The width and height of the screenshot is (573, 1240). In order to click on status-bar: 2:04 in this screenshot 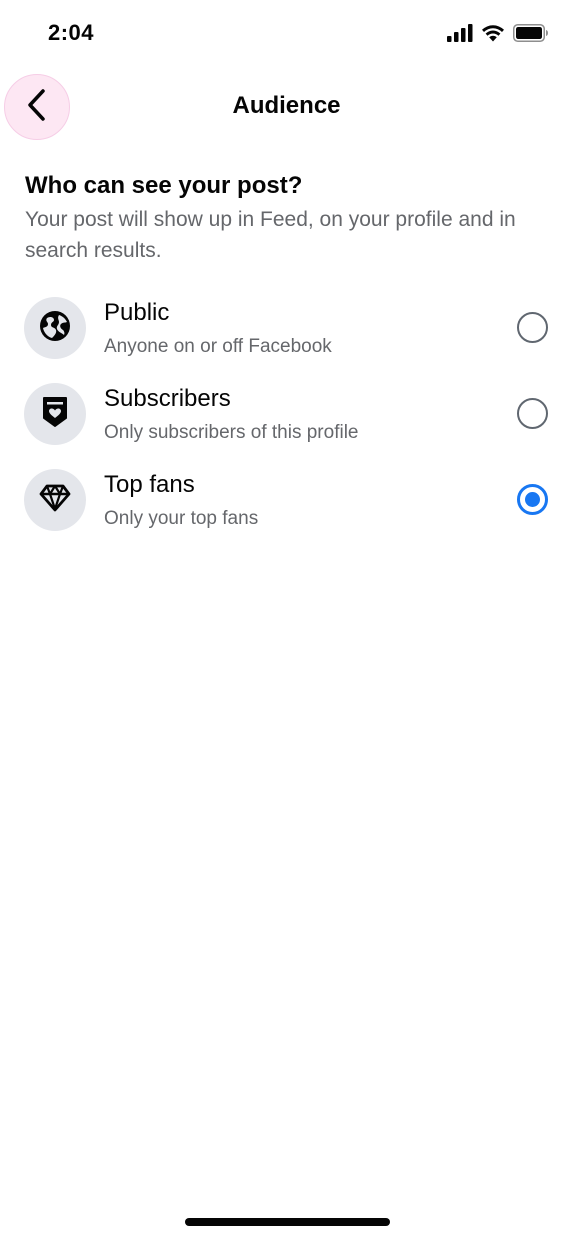, I will do `click(286, 35)`.